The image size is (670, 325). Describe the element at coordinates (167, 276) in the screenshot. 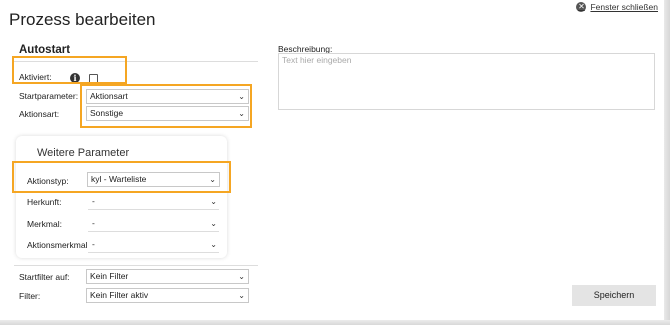

I see `startfilter-select: Kein Filter ⌄` at that location.